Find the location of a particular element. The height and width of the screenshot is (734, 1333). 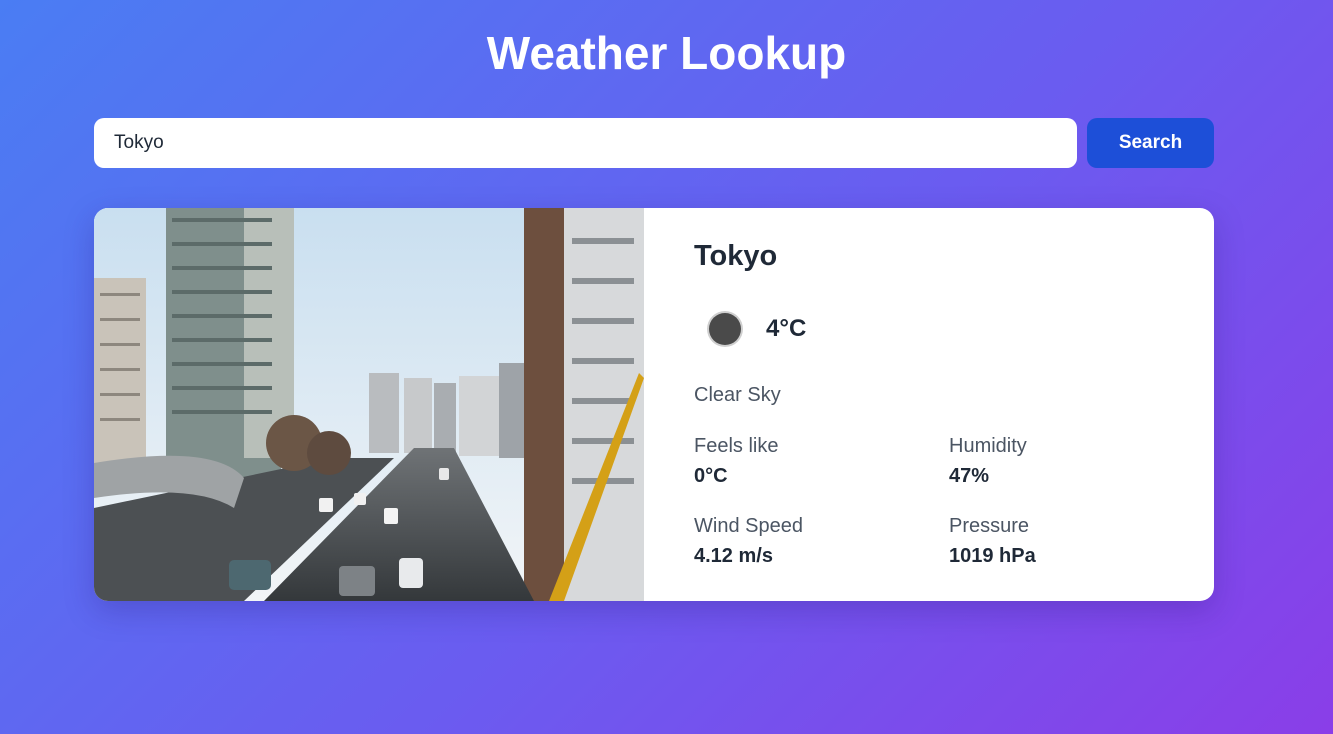

search-input is located at coordinates (585, 143).